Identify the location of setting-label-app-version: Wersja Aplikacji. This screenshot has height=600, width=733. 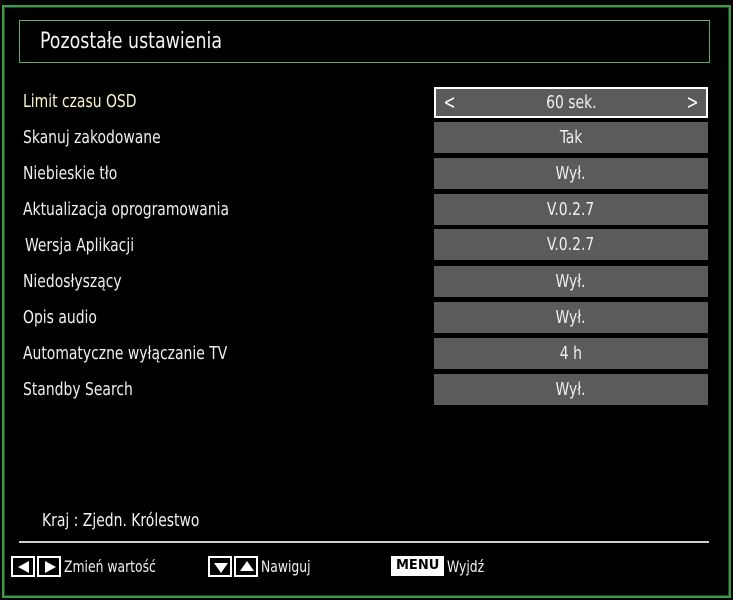
(79, 245).